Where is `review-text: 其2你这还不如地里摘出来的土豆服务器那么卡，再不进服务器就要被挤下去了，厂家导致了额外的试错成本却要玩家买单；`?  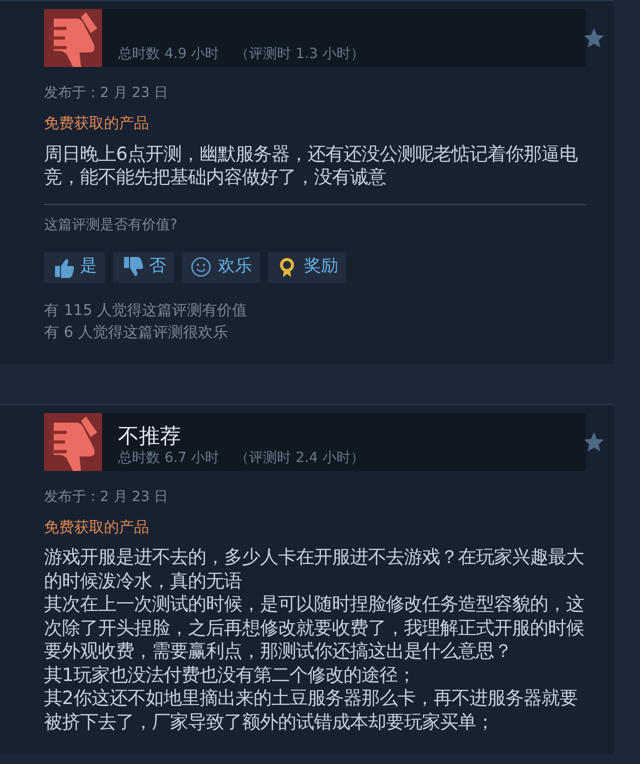 review-text: 其2你这还不如地里摘出来的土豆服务器那么卡，再不进服务器就要被挤下去了，厂家导致了额外的试错成本却要玩家买单； is located at coordinates (311, 710).